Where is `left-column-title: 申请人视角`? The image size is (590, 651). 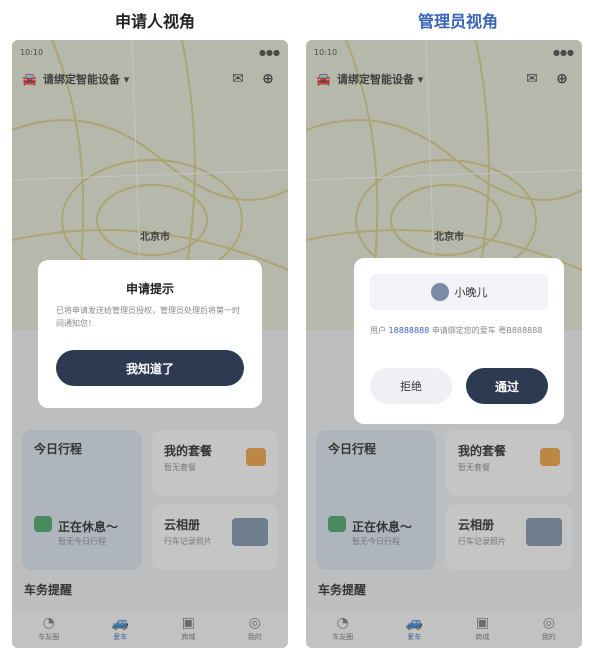
left-column-title: 申请人视角 is located at coordinates (154, 21).